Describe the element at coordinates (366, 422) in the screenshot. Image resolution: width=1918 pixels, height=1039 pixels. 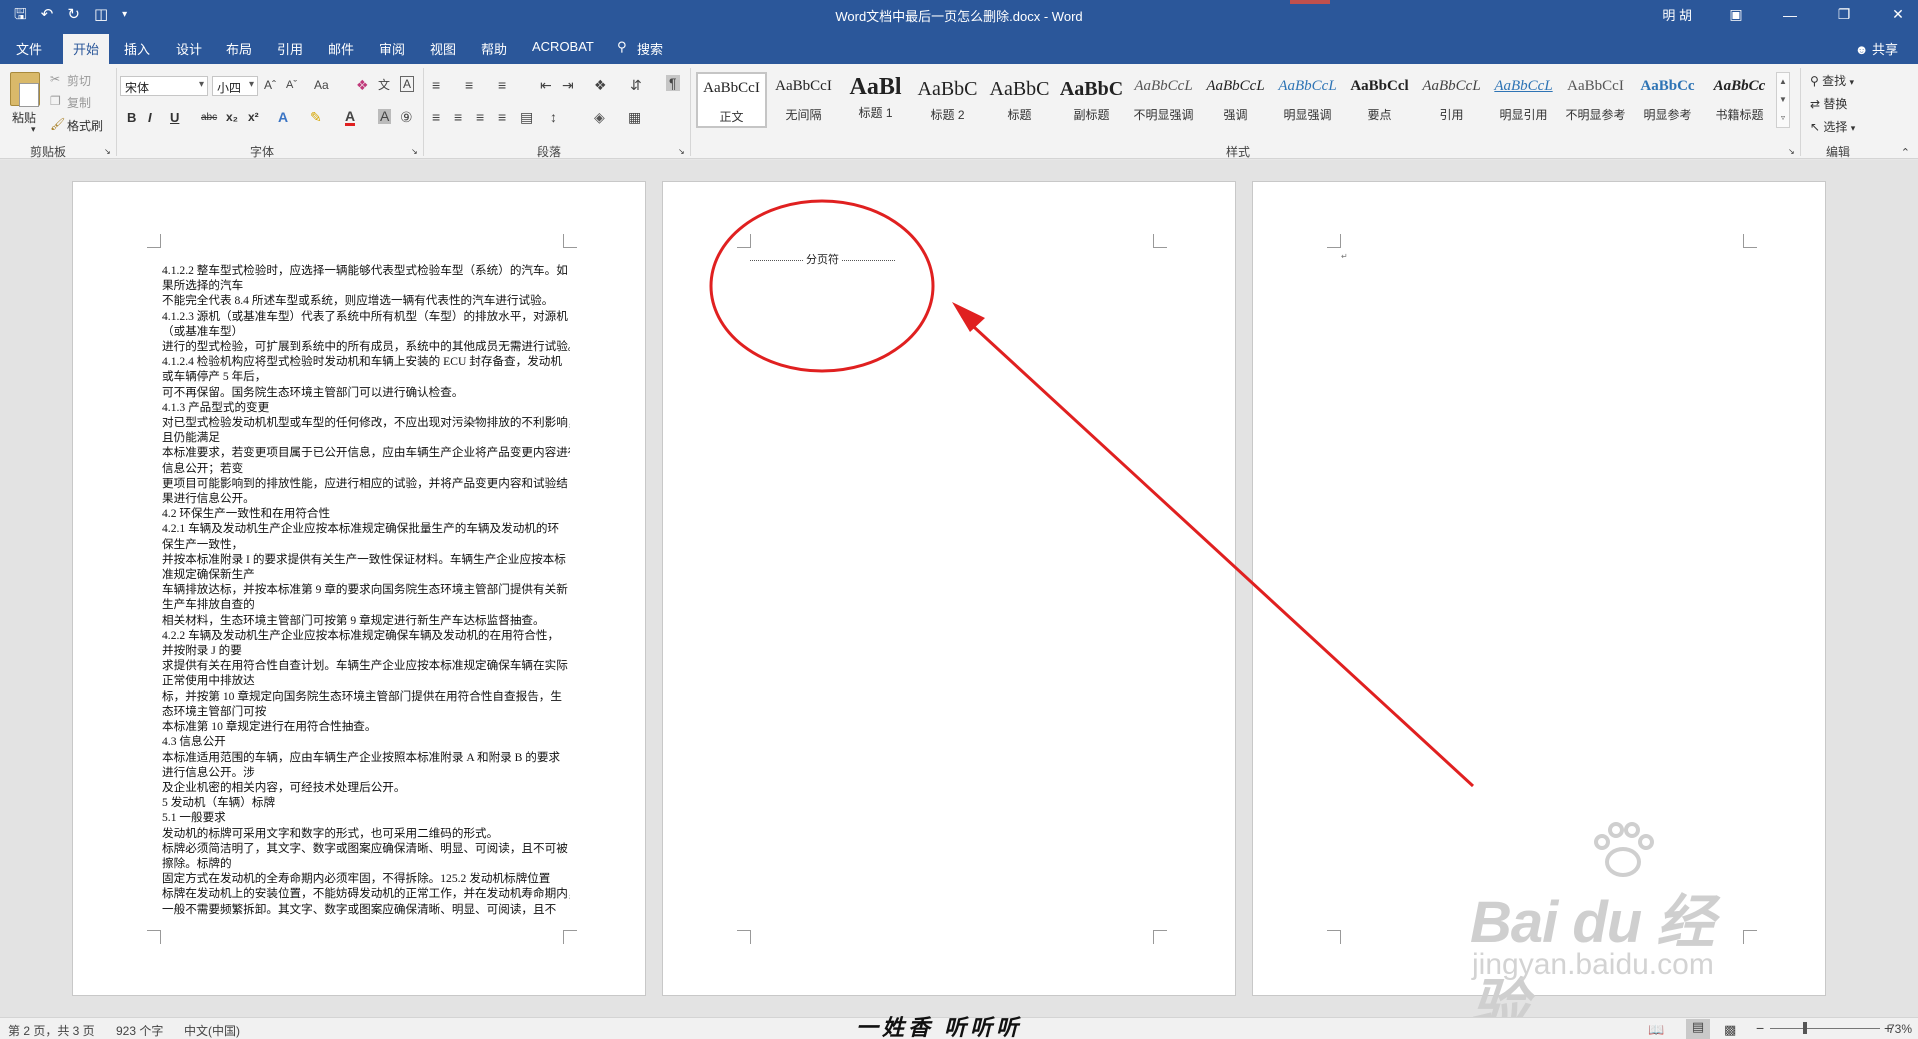
I see `document-line: 对已型式检验发动机机型或车型的任何修改，不应出现对污染物排放的不利影响，` at that location.